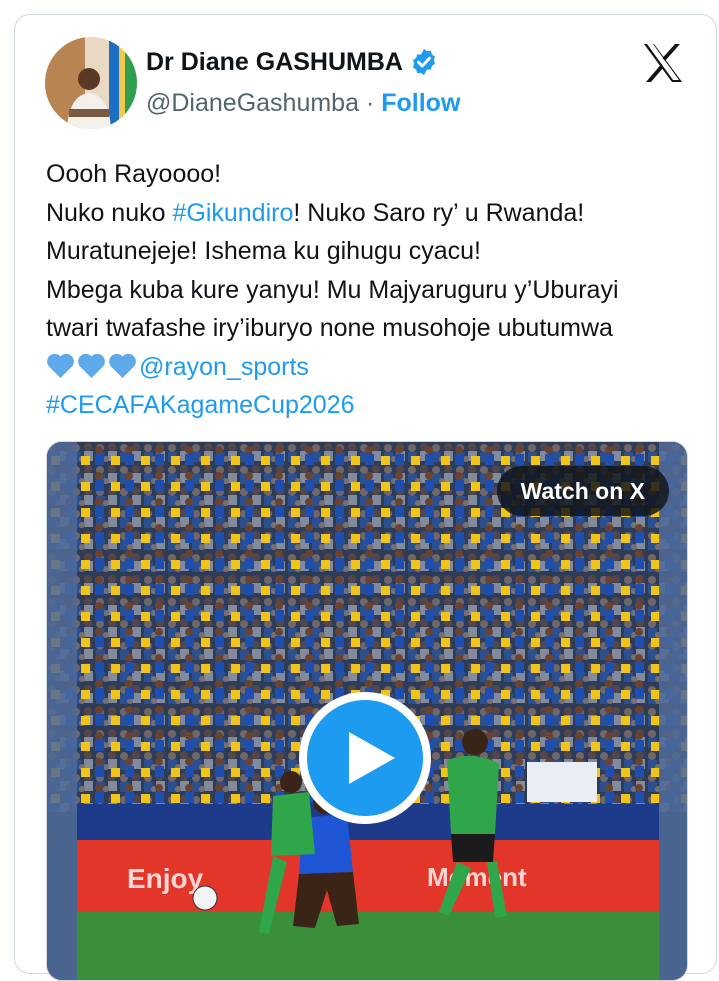  I want to click on handle-row: @DianeGashumba · Follow, so click(303, 103).